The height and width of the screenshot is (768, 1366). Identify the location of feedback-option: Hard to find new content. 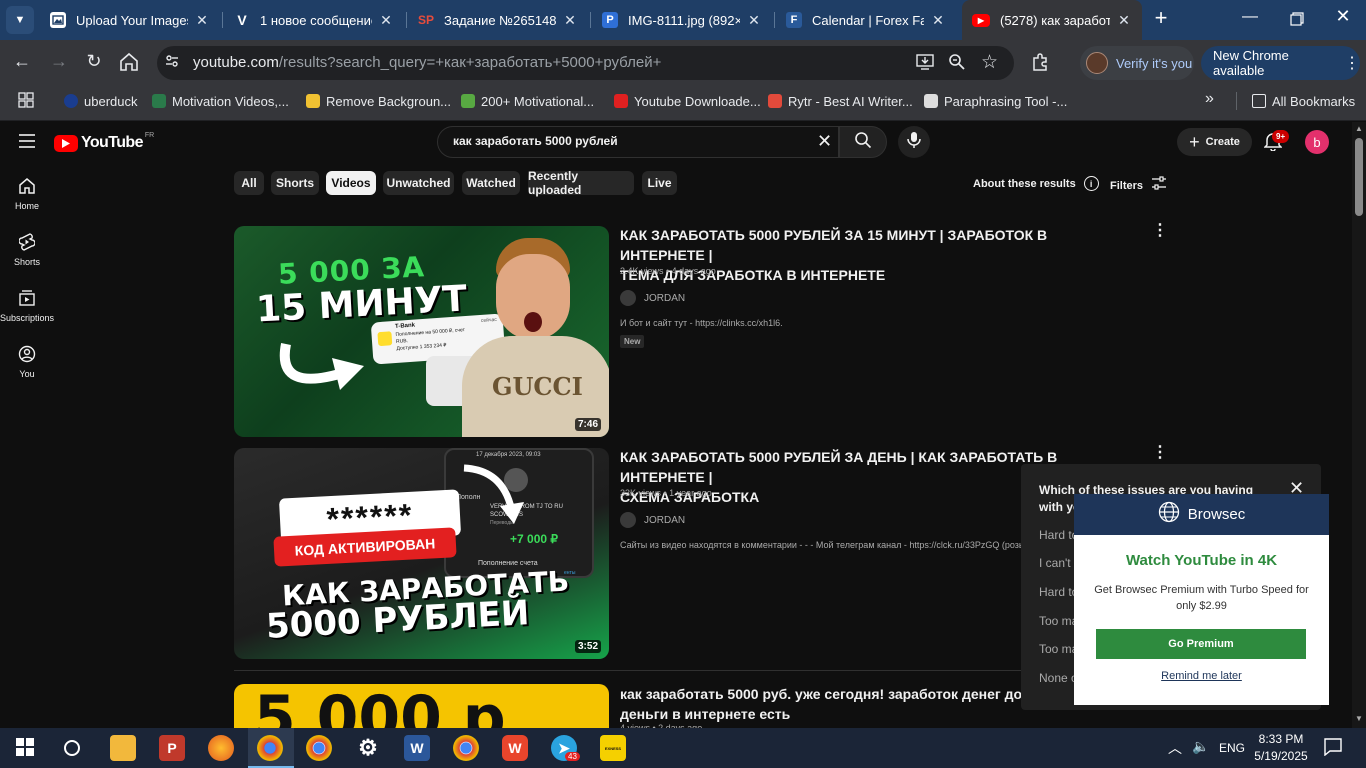
(1057, 592).